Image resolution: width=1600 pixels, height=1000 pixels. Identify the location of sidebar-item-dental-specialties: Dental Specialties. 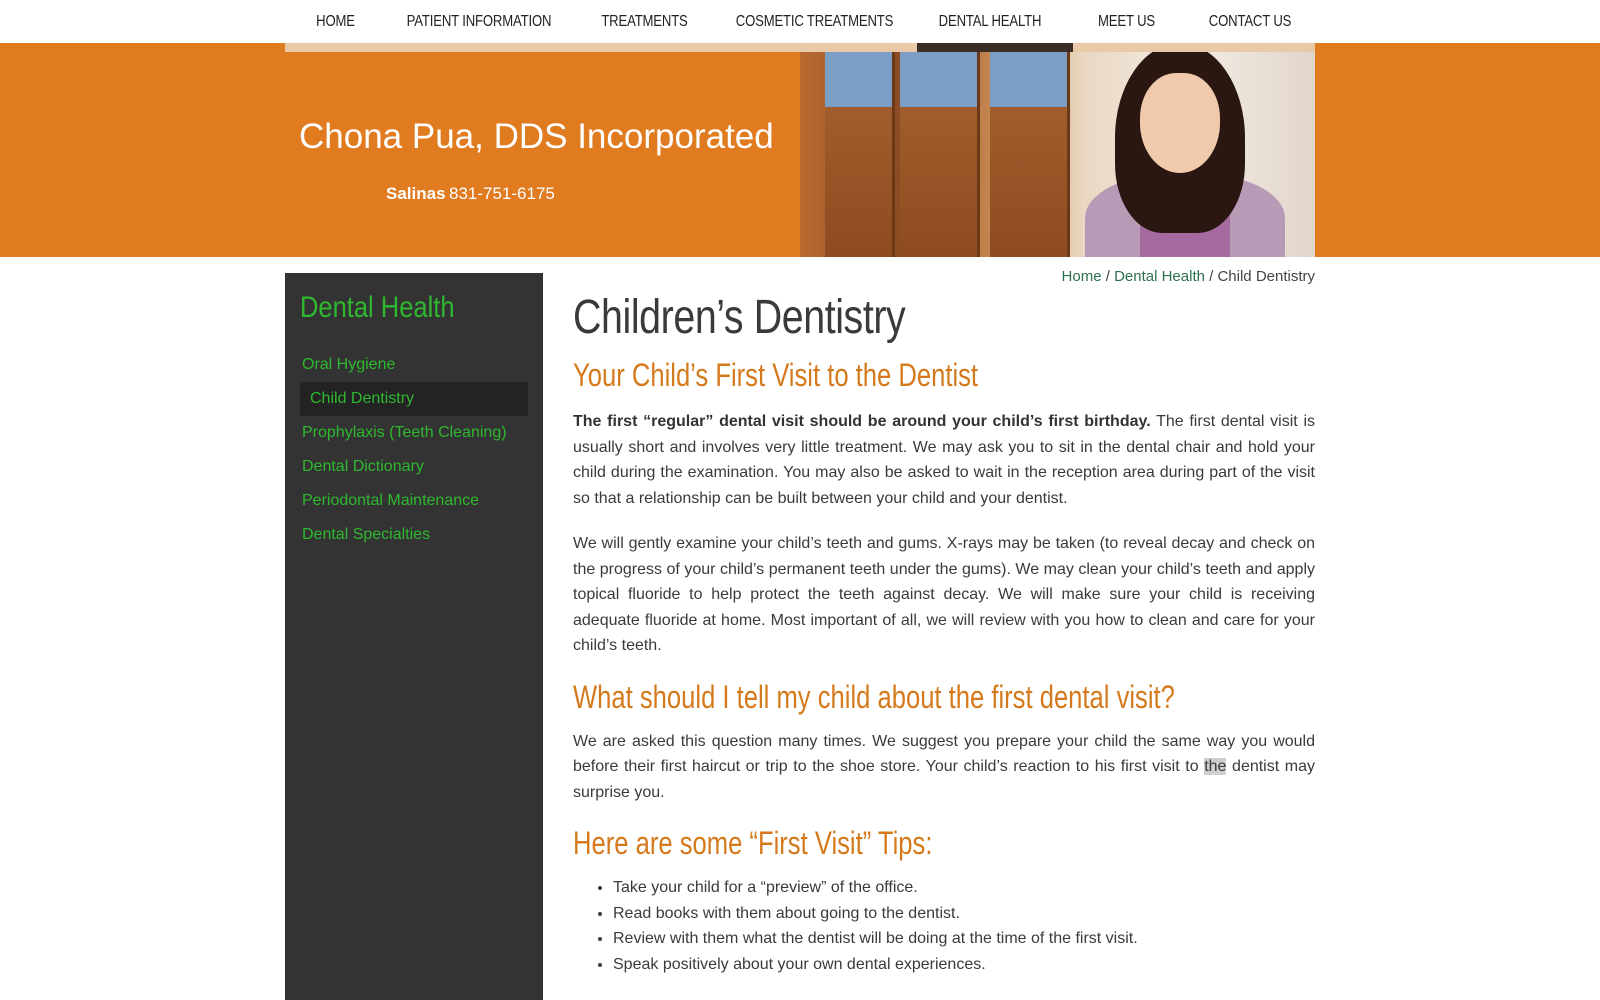
(414, 535).